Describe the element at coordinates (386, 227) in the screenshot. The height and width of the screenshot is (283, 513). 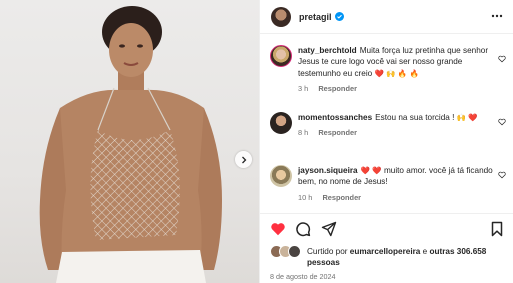
I see `post-actions` at that location.